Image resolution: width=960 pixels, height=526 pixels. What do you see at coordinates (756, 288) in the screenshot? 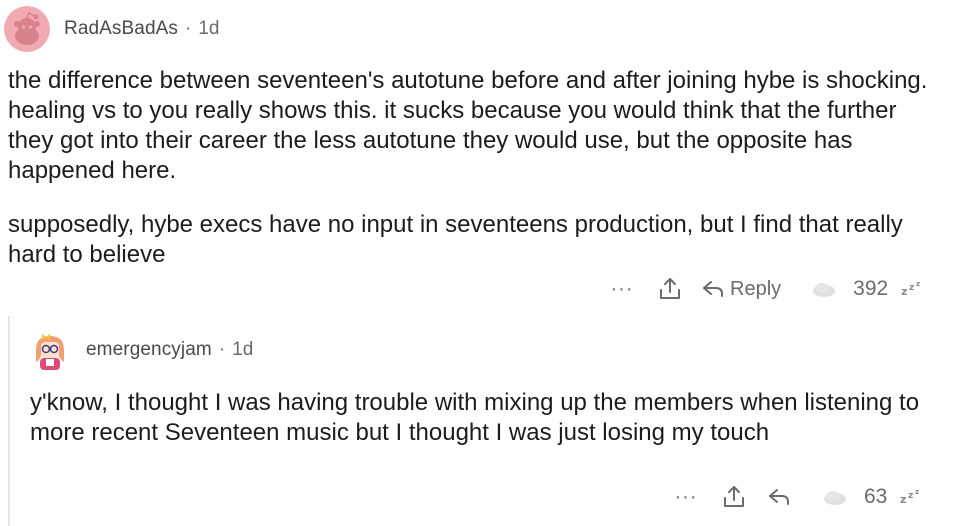
I see `reply-label: Reply` at bounding box center [756, 288].